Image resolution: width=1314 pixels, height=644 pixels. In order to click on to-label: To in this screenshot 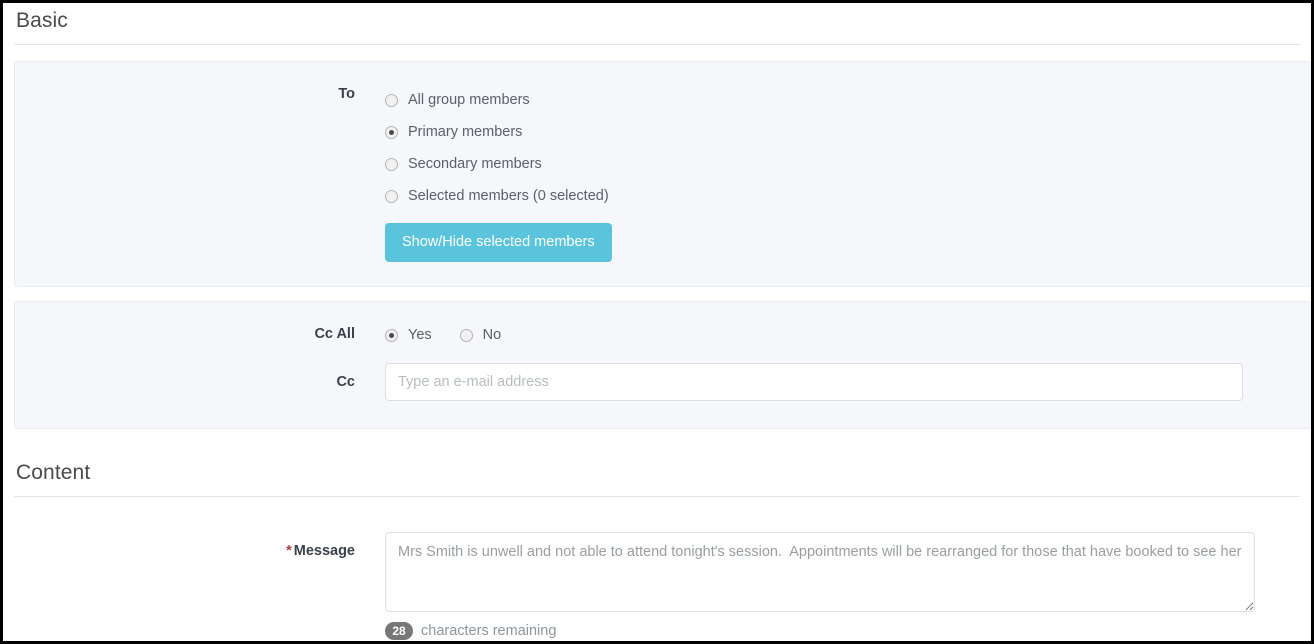, I will do `click(346, 94)`.